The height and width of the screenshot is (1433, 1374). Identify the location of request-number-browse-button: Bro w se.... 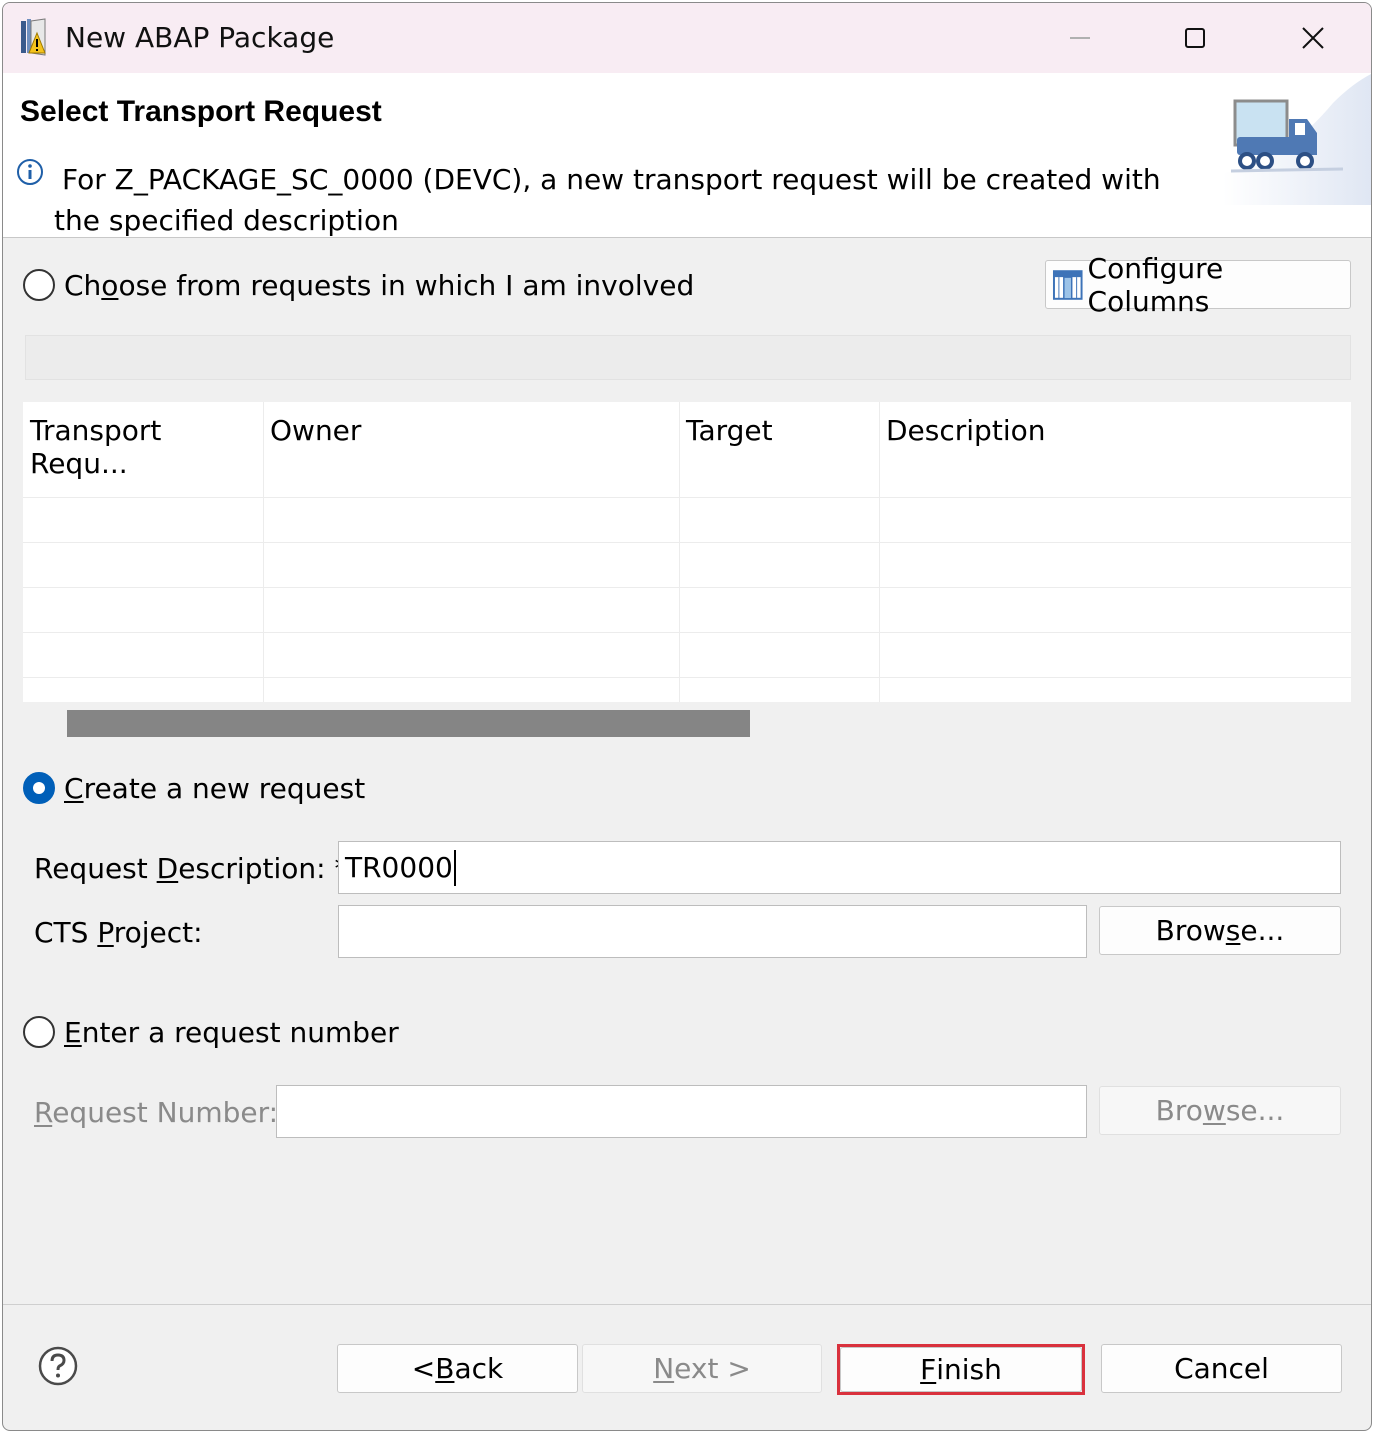
(1220, 1110).